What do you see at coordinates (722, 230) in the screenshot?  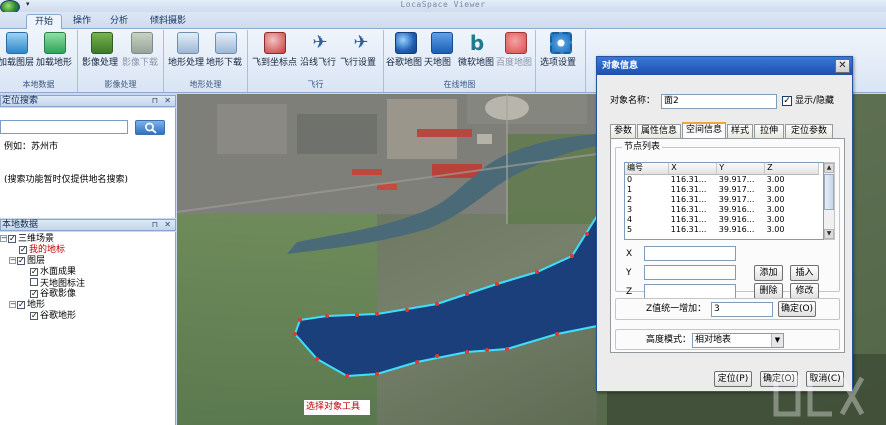 I see `table-row: 5 116.31... 39.916... 3.00` at bounding box center [722, 230].